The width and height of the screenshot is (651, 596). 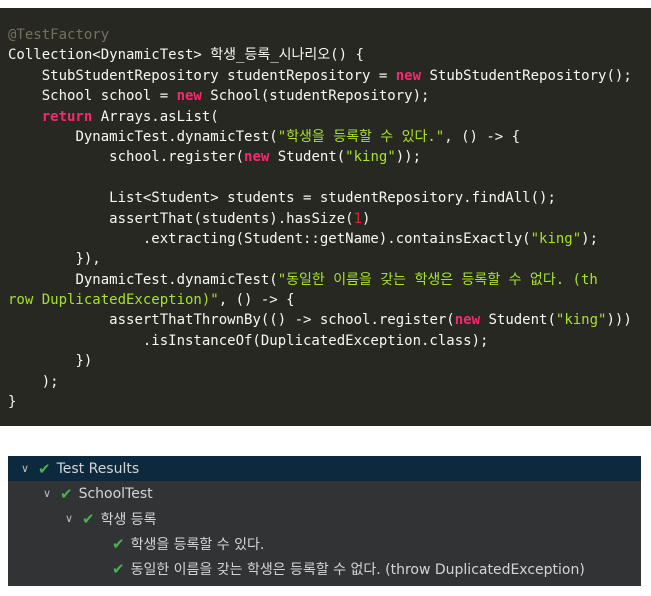 What do you see at coordinates (128, 519) in the screenshot?
I see `test-result-label: 학생 등록` at bounding box center [128, 519].